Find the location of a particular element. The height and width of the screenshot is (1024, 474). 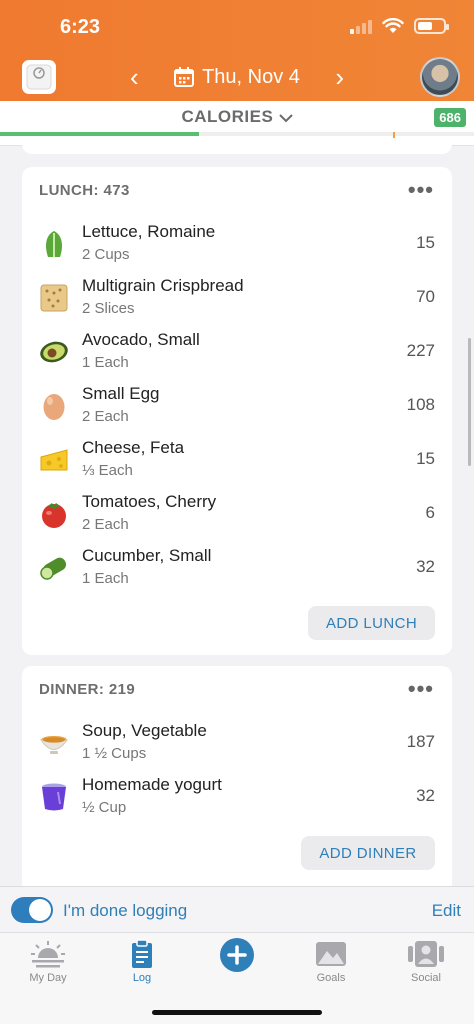

scale-button is located at coordinates (39, 77).